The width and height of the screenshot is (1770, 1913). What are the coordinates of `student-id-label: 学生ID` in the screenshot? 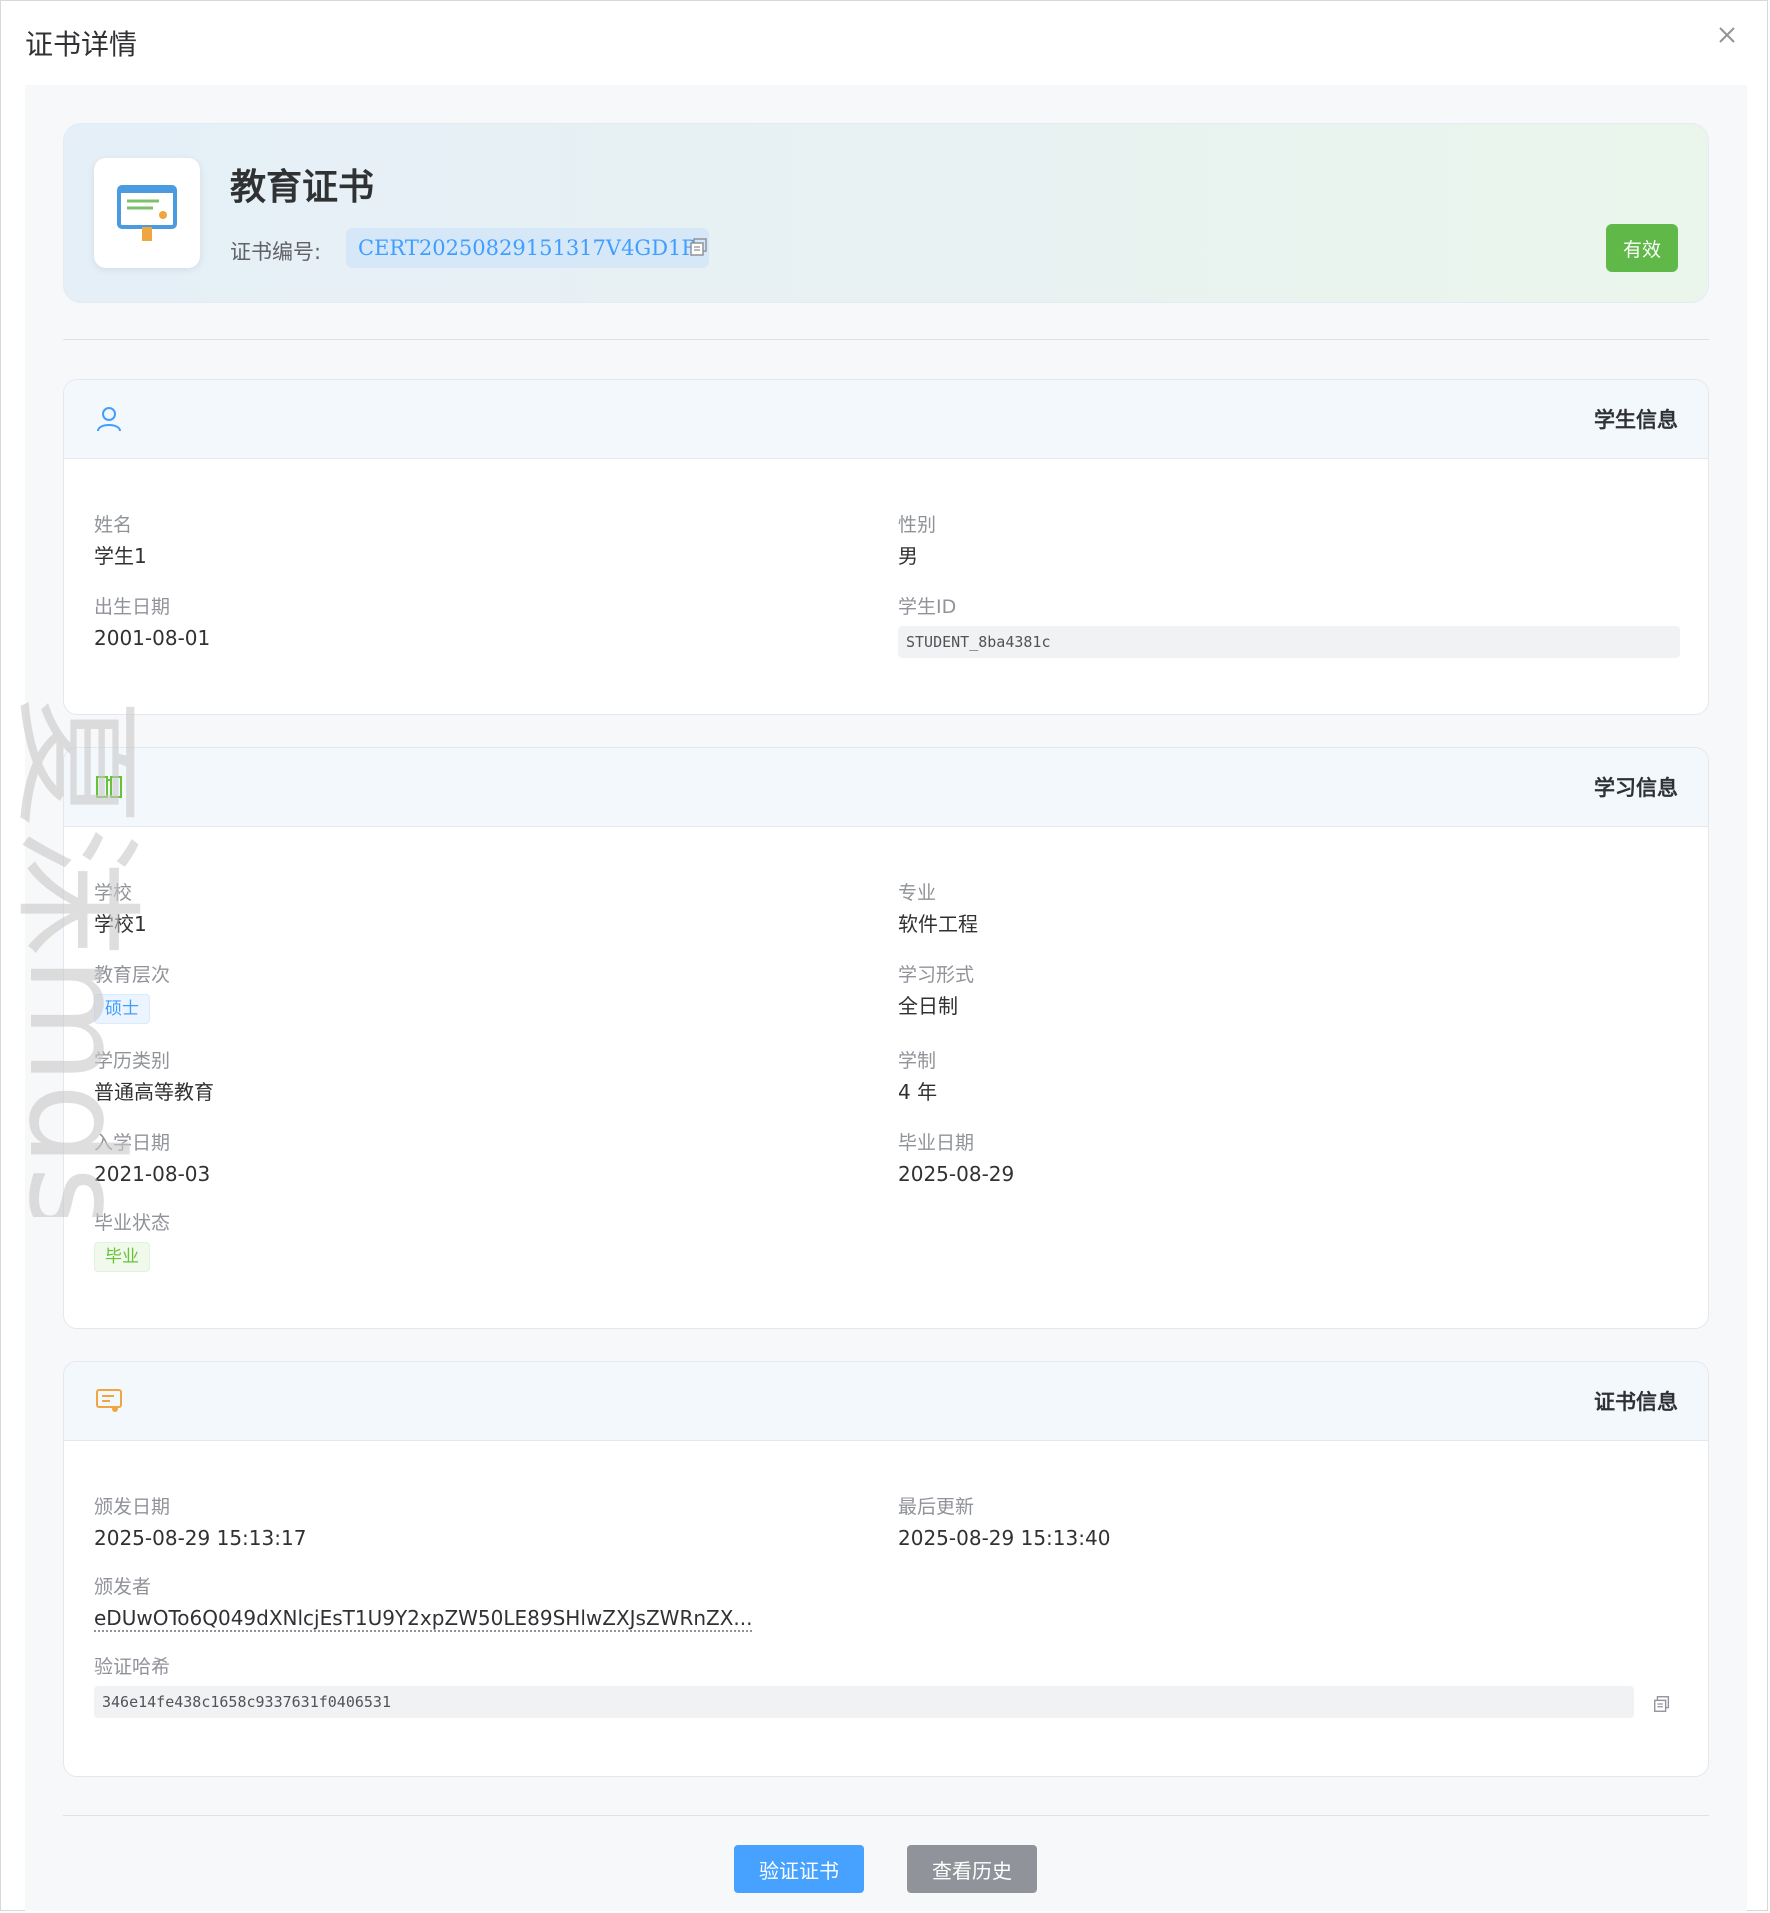 It's located at (927, 607).